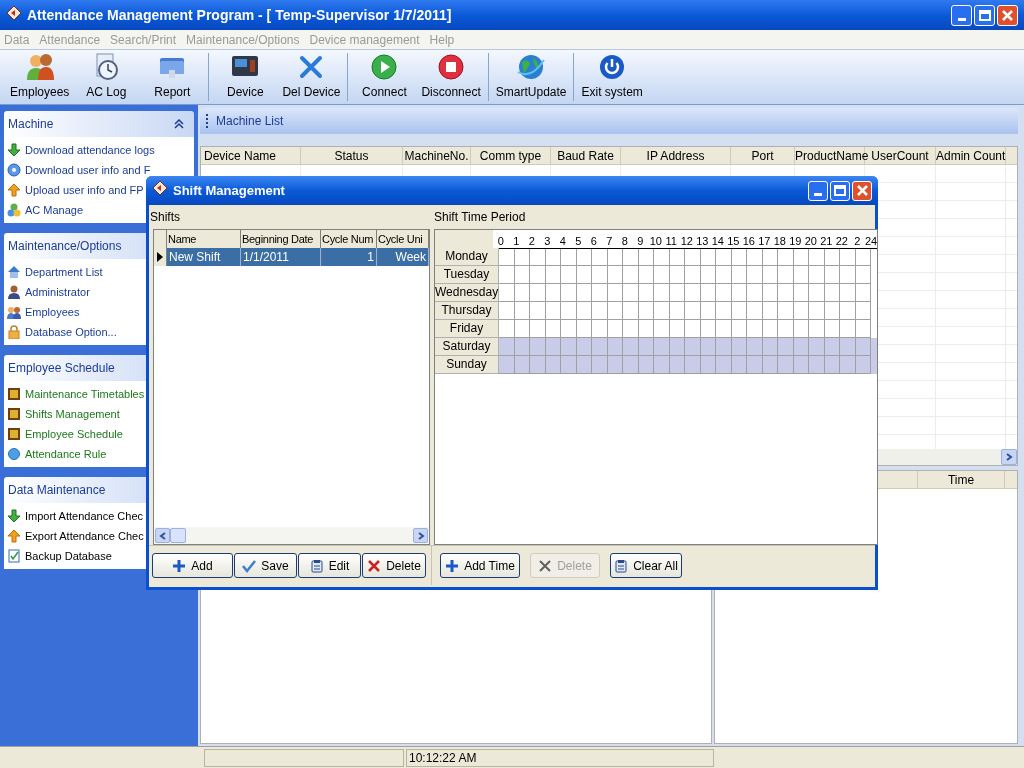 Image resolution: width=1024 pixels, height=768 pixels. Describe the element at coordinates (179, 124) in the screenshot. I see `collapse-icon` at that location.